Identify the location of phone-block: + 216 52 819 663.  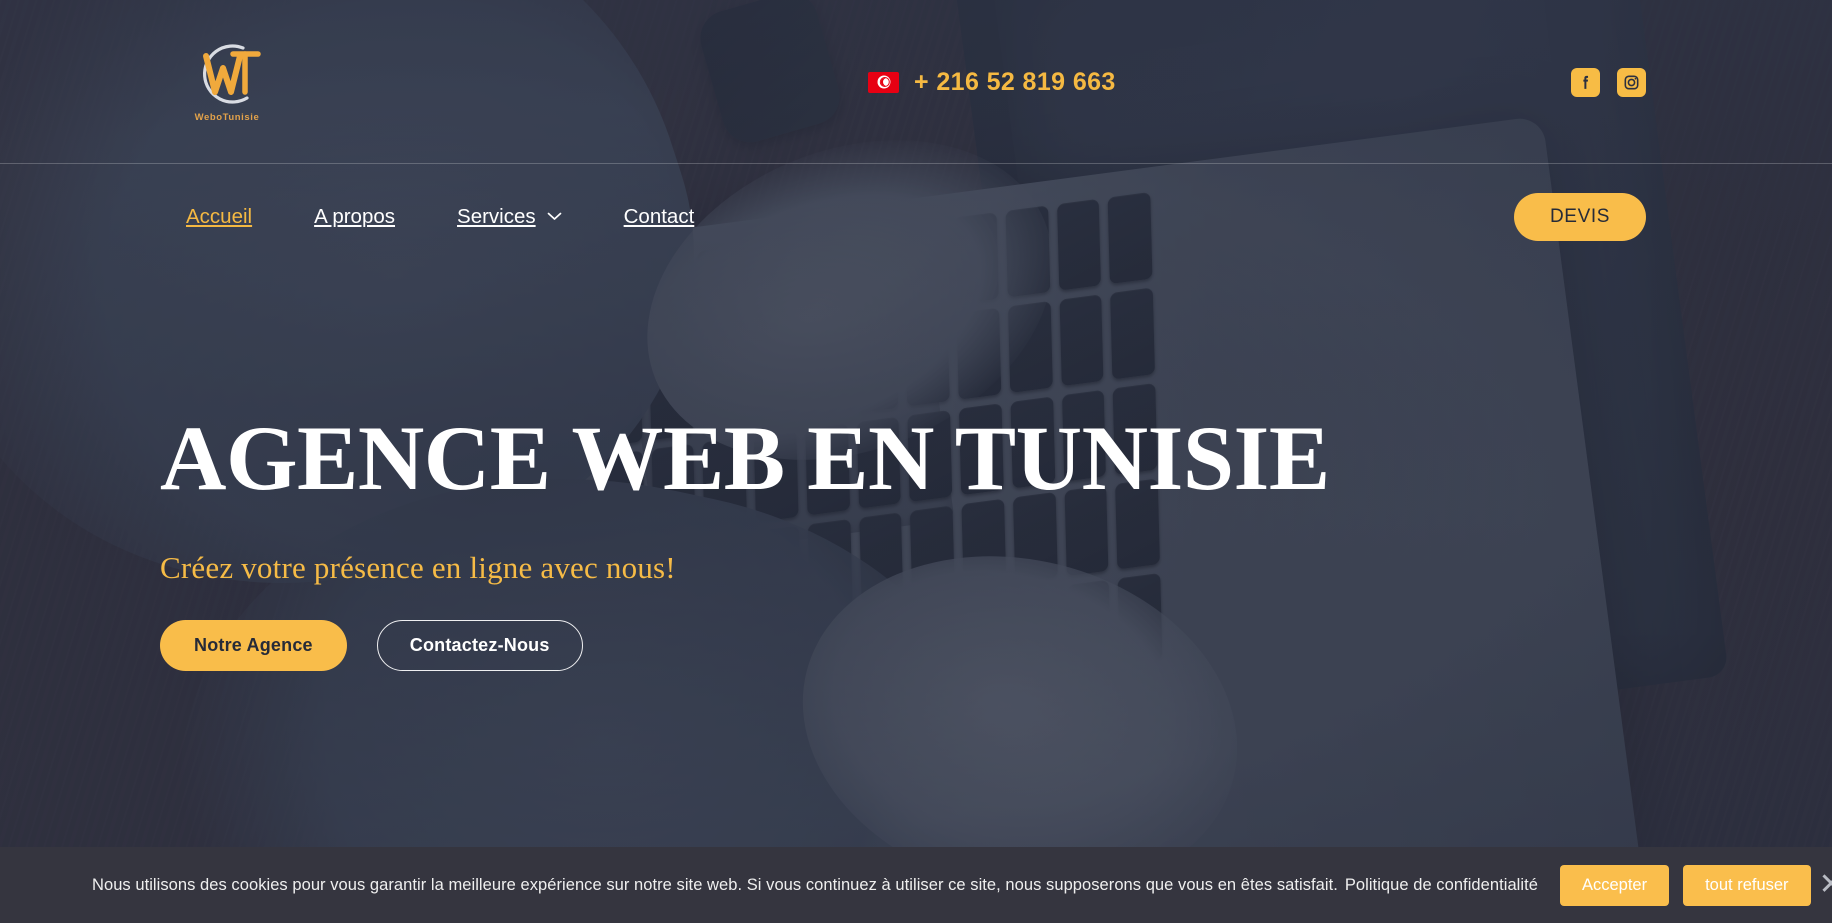
(992, 82).